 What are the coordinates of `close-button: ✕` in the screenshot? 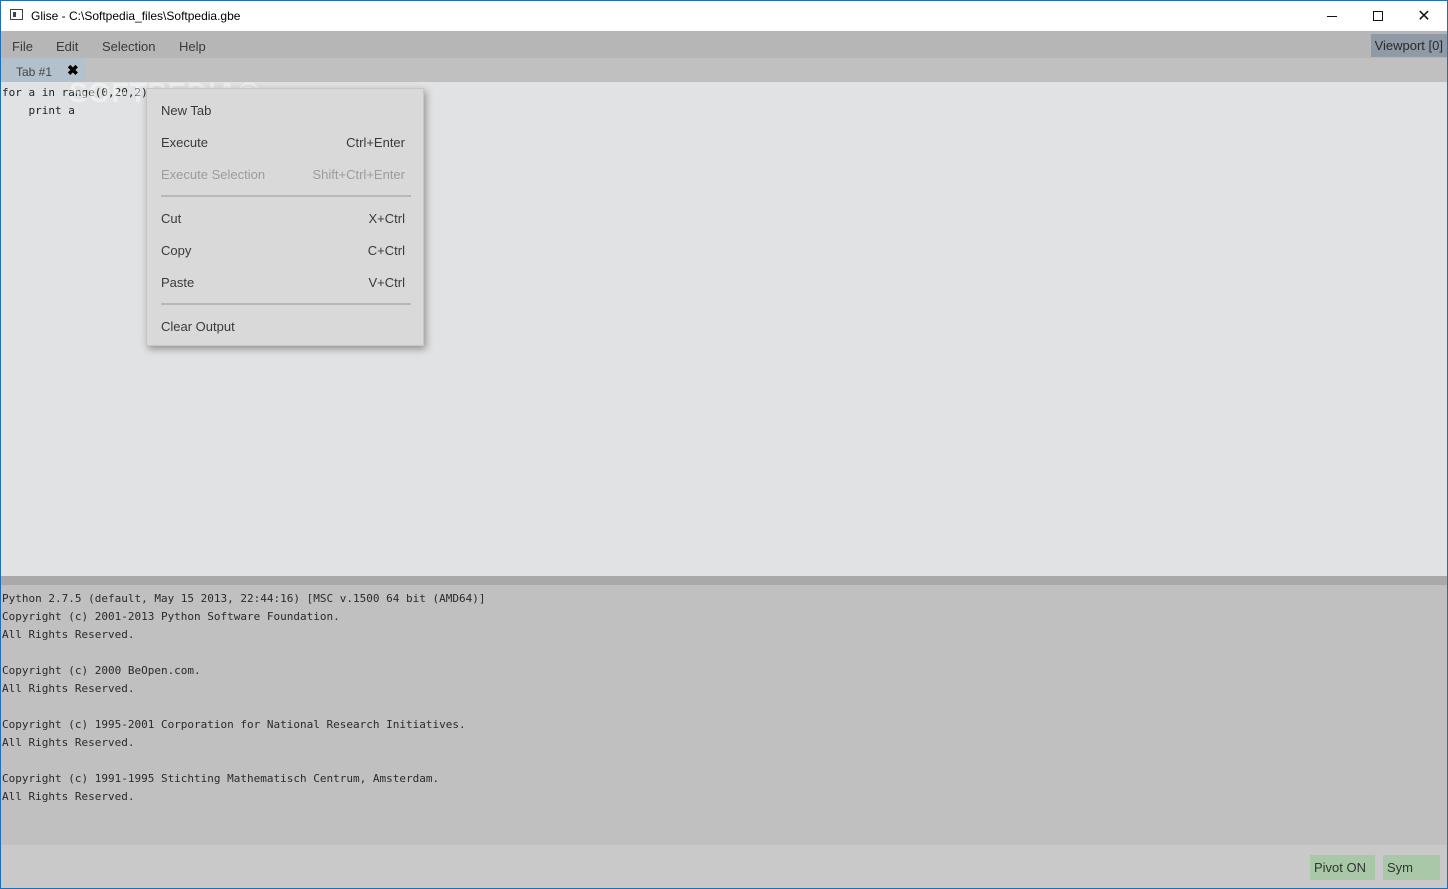 It's located at (1424, 16).